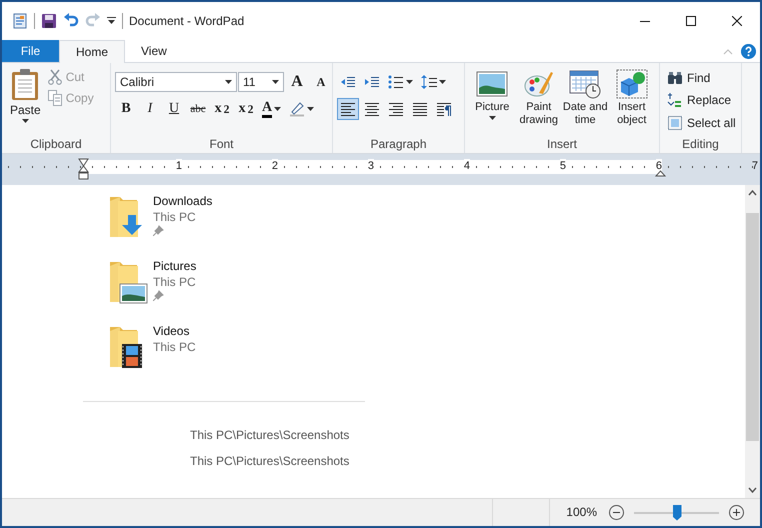  Describe the element at coordinates (538, 84) in the screenshot. I see `palette-brush-icon` at that location.